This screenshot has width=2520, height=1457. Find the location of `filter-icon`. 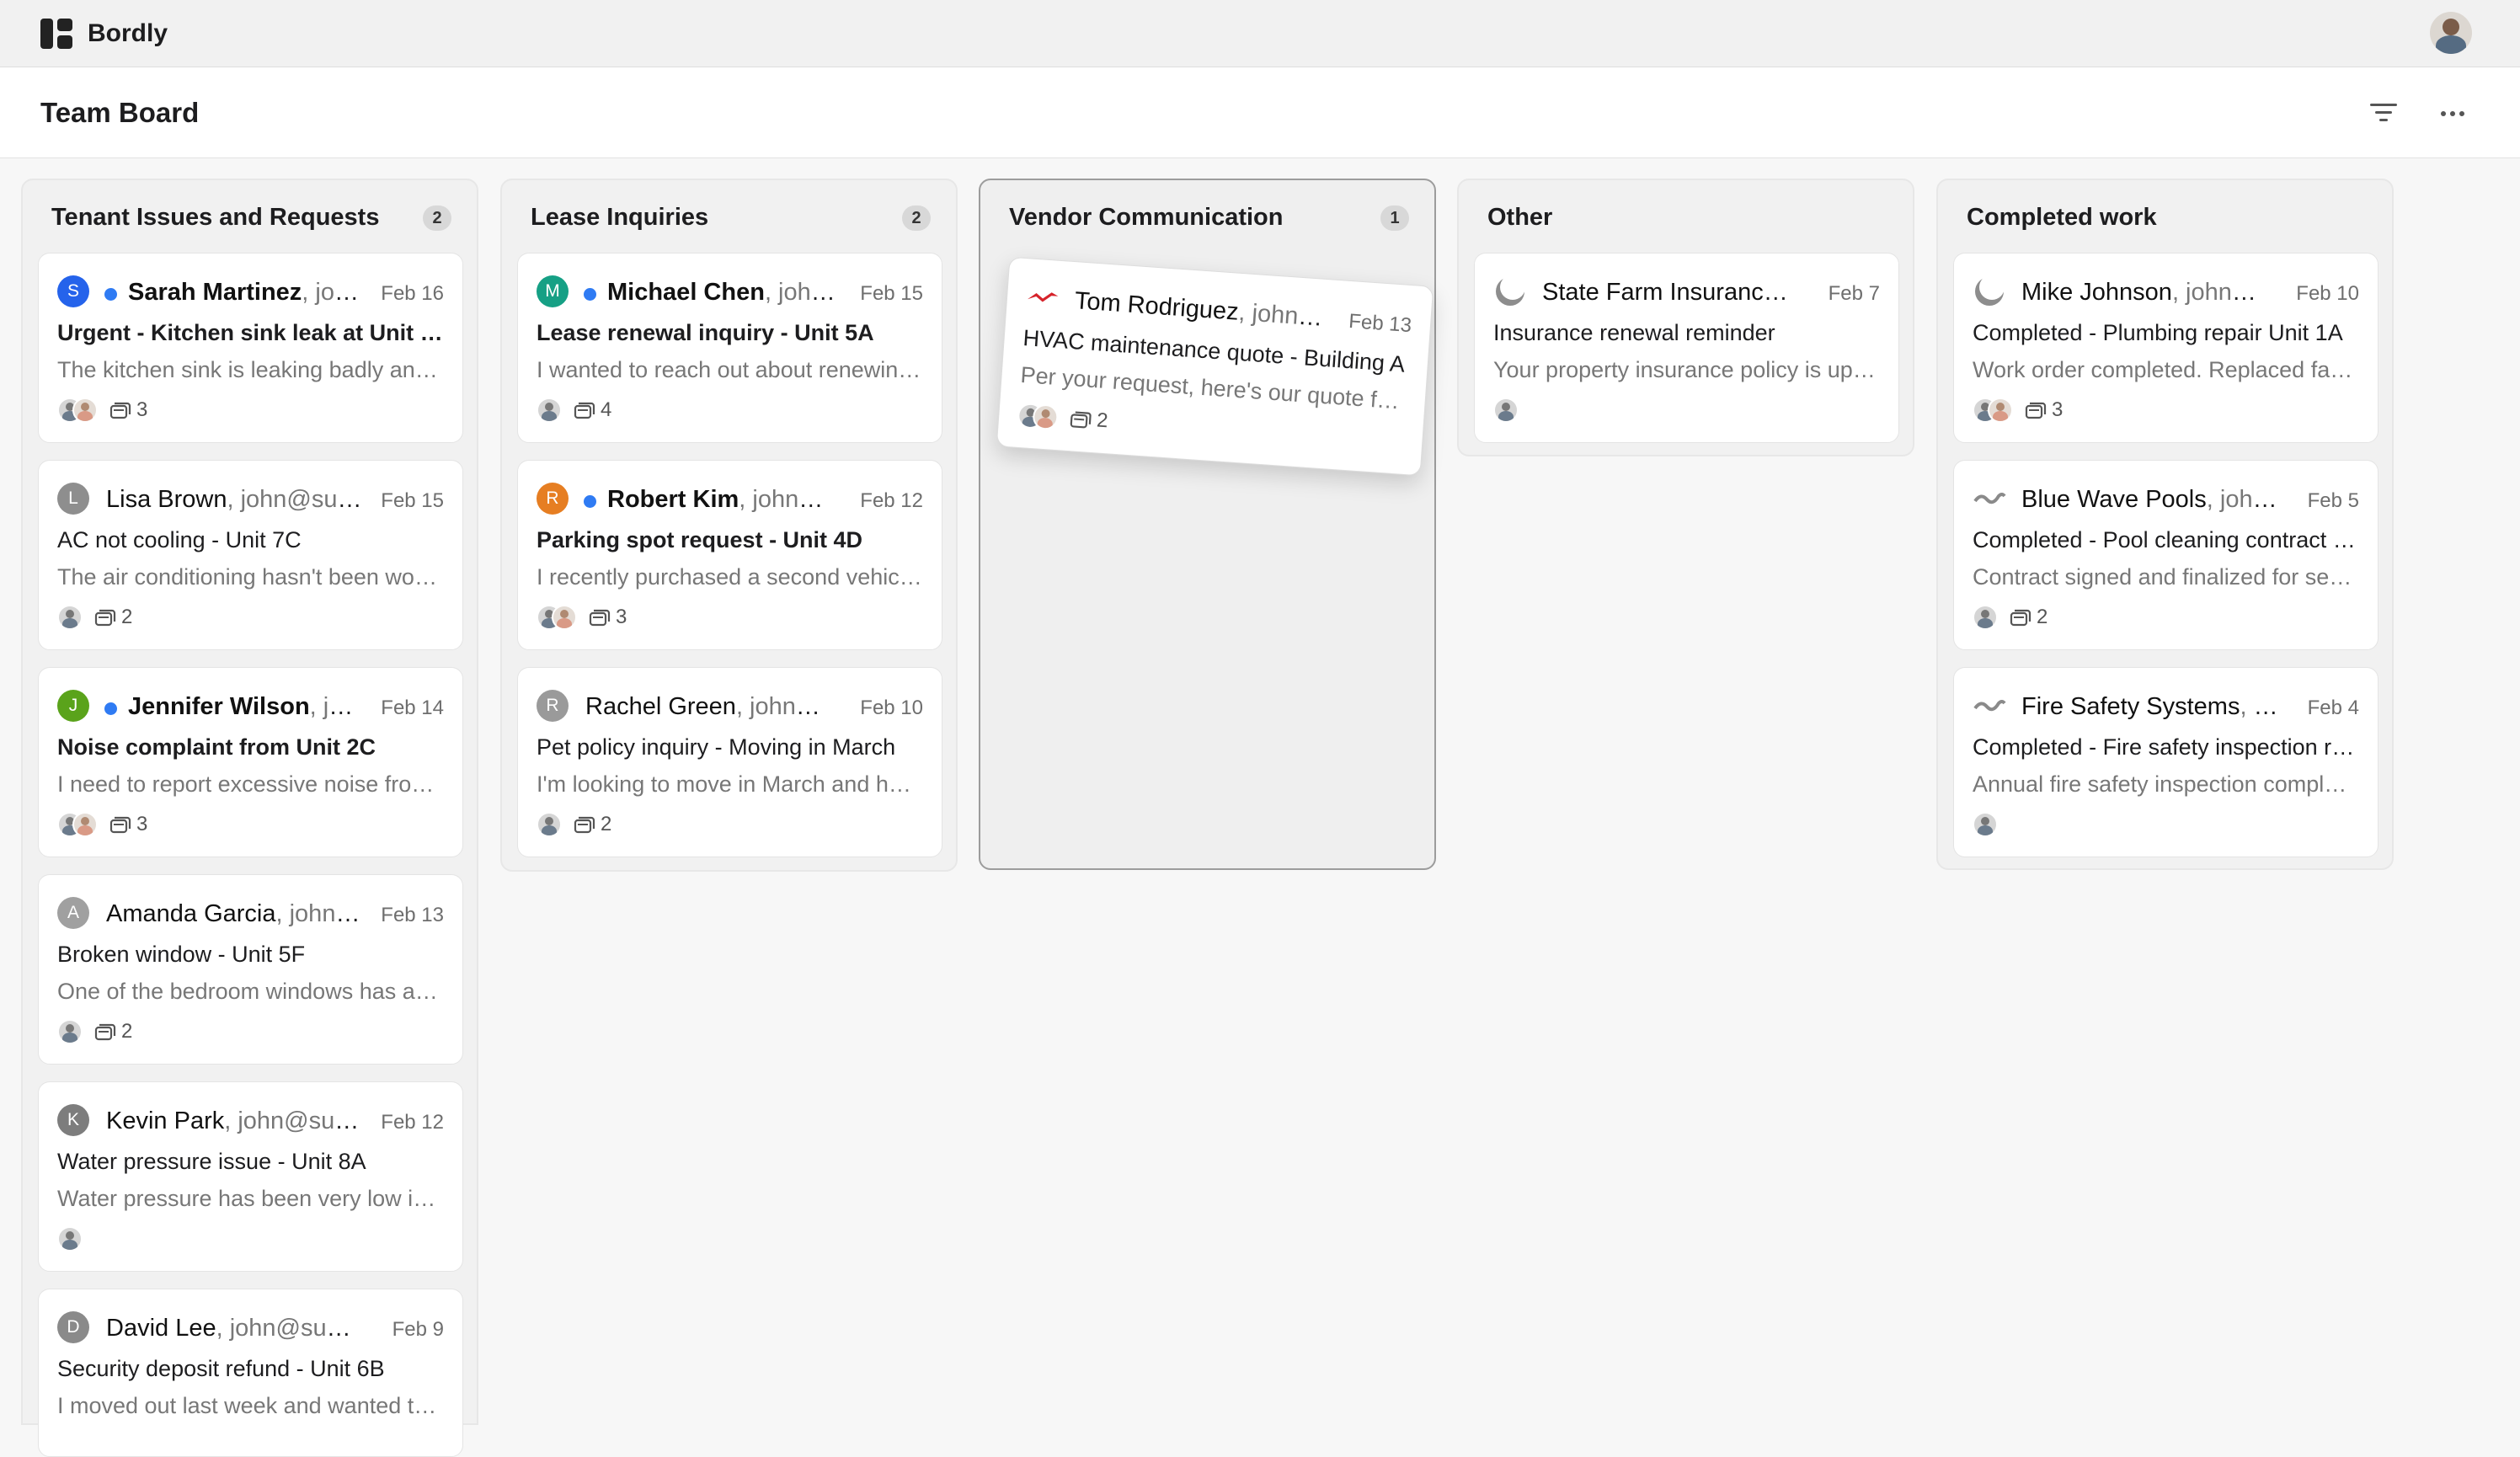

filter-icon is located at coordinates (2383, 113).